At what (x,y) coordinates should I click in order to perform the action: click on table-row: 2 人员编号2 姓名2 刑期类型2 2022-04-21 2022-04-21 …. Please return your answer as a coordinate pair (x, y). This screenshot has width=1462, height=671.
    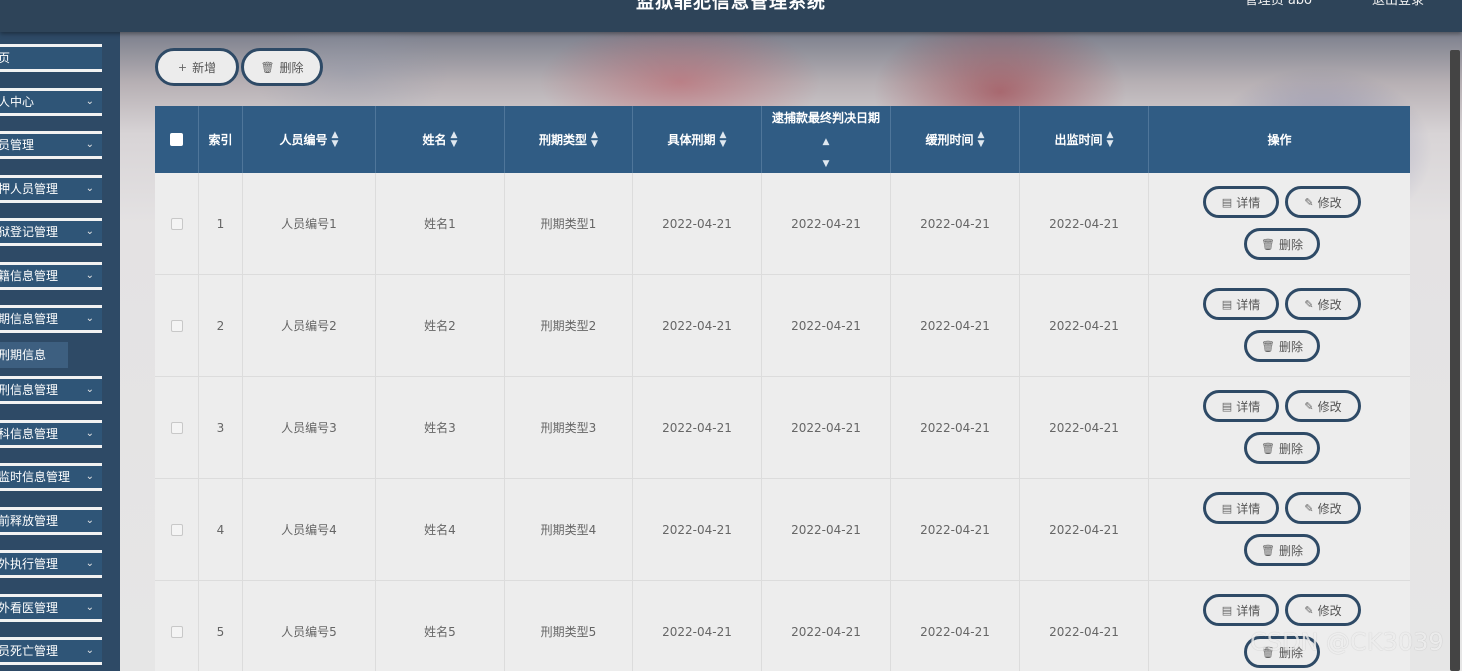
    Looking at the image, I should click on (782, 326).